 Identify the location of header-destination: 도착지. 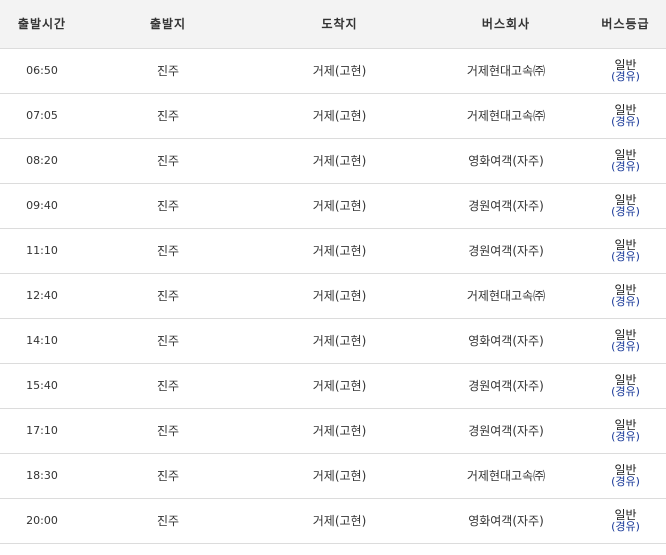
(339, 24).